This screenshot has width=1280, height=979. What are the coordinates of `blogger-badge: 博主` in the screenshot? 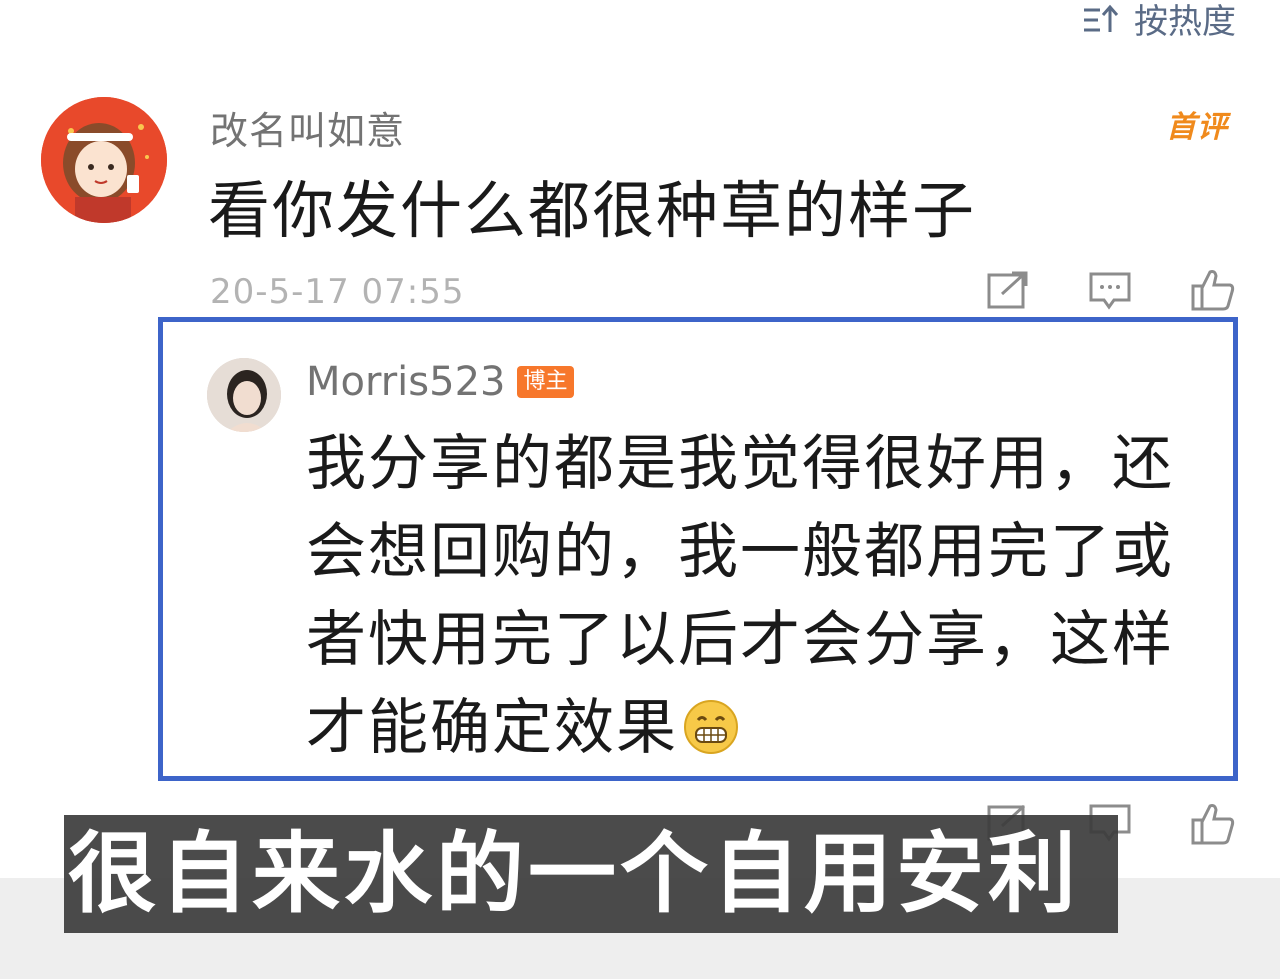 It's located at (545, 382).